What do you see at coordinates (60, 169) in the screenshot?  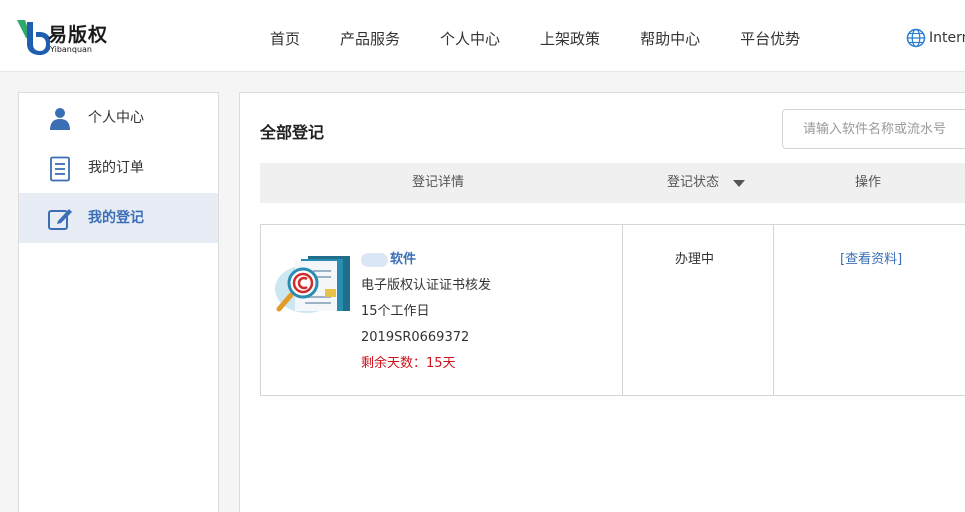 I see `document-icon` at bounding box center [60, 169].